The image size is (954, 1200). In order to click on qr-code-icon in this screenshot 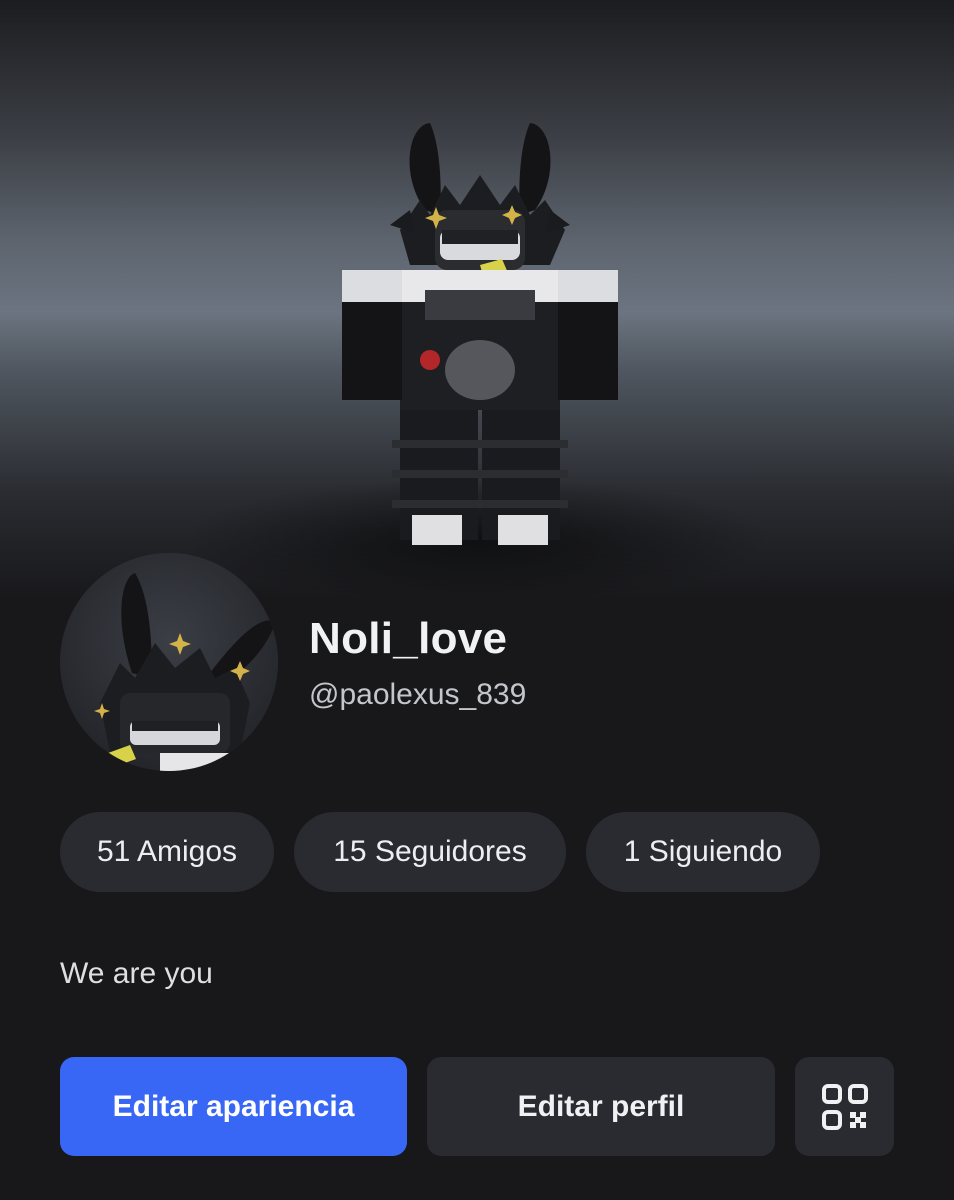, I will do `click(845, 1107)`.